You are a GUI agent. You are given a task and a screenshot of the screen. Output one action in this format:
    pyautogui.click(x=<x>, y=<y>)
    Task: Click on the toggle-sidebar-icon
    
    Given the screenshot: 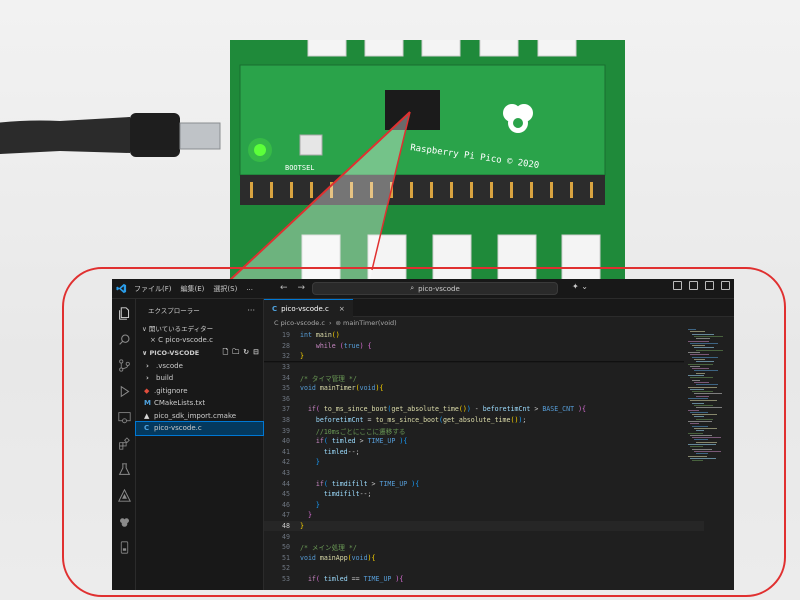 What is the action you would take?
    pyautogui.click(x=677, y=285)
    